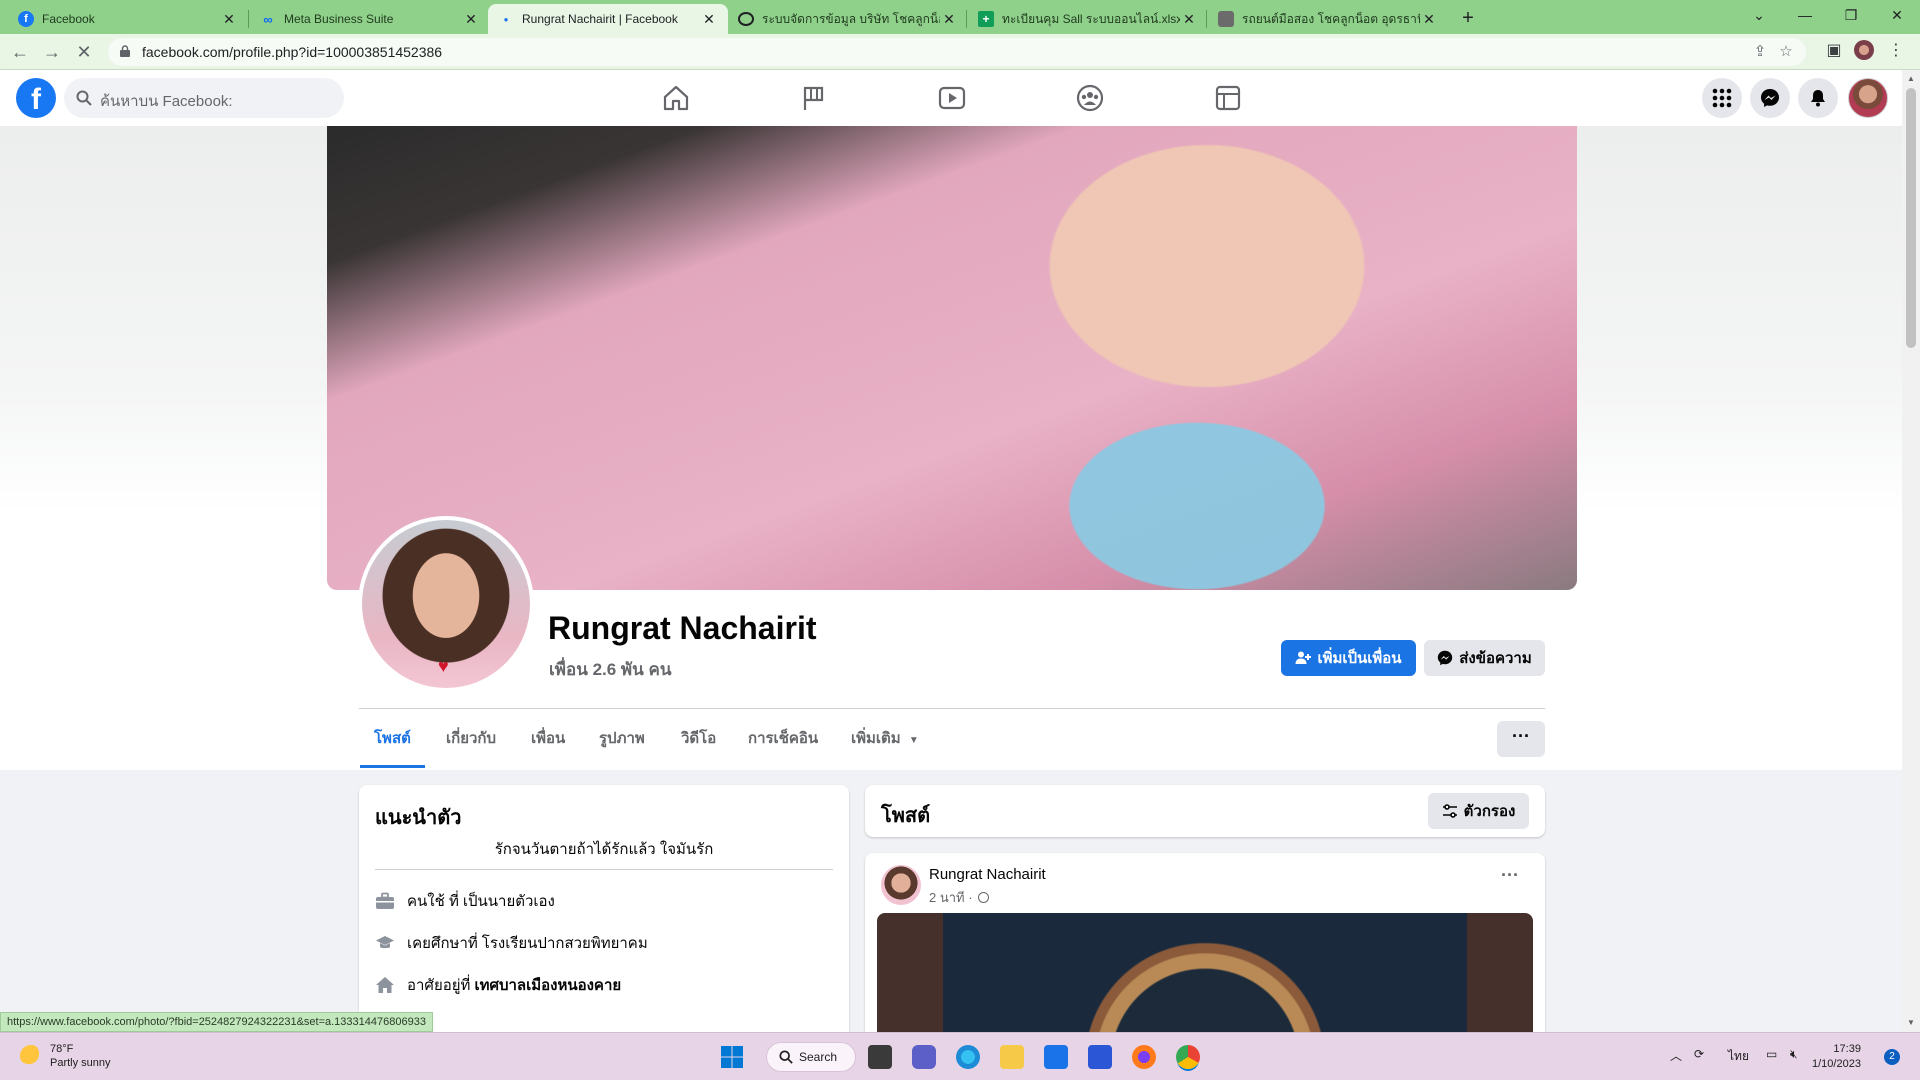 This screenshot has width=1920, height=1080. Describe the element at coordinates (732, 1057) in the screenshot. I see `windows-start-icon` at that location.